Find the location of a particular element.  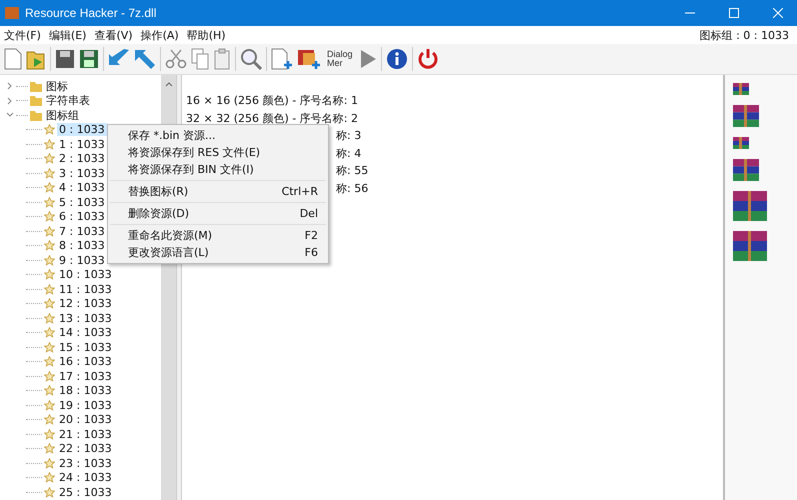

tree-item: 13 : 1033 is located at coordinates (85, 318).